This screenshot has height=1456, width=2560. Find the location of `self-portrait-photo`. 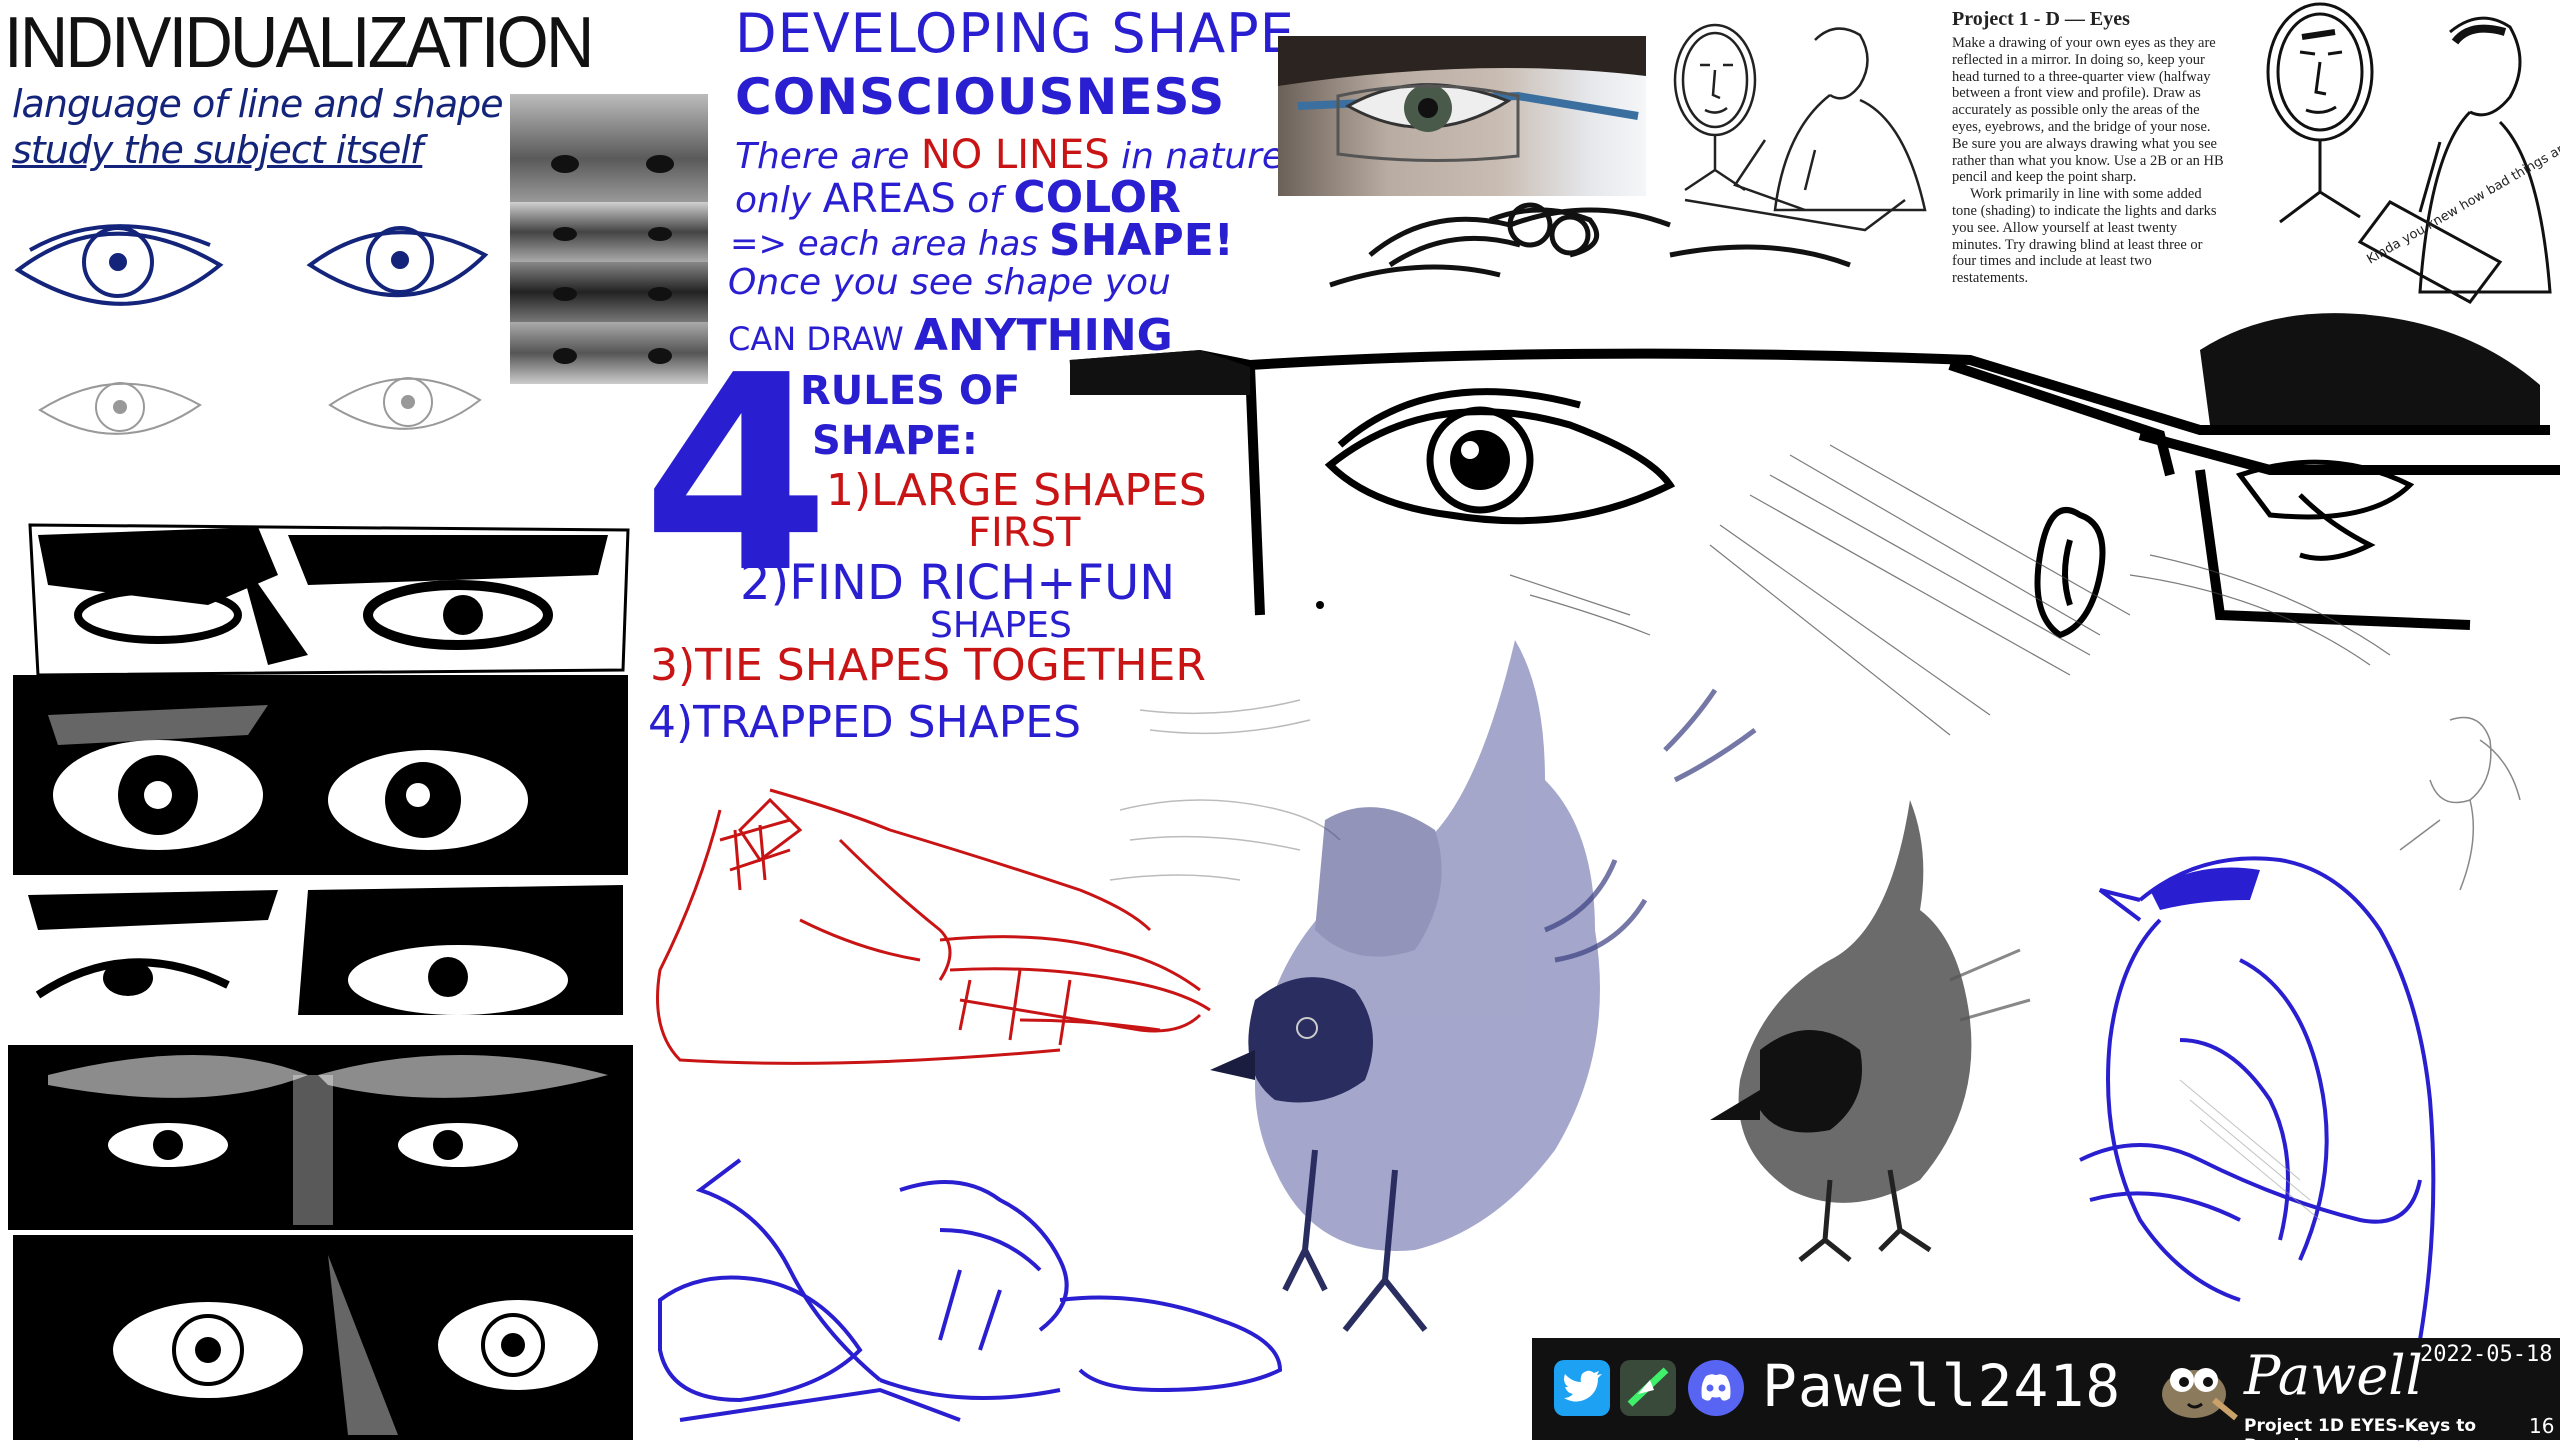

self-portrait-photo is located at coordinates (1462, 116).